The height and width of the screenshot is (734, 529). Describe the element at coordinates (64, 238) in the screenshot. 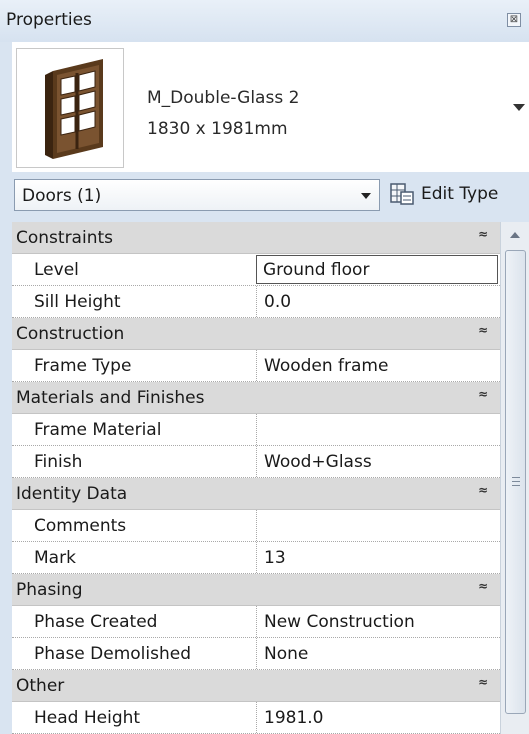

I see `group-name: Constraints` at that location.